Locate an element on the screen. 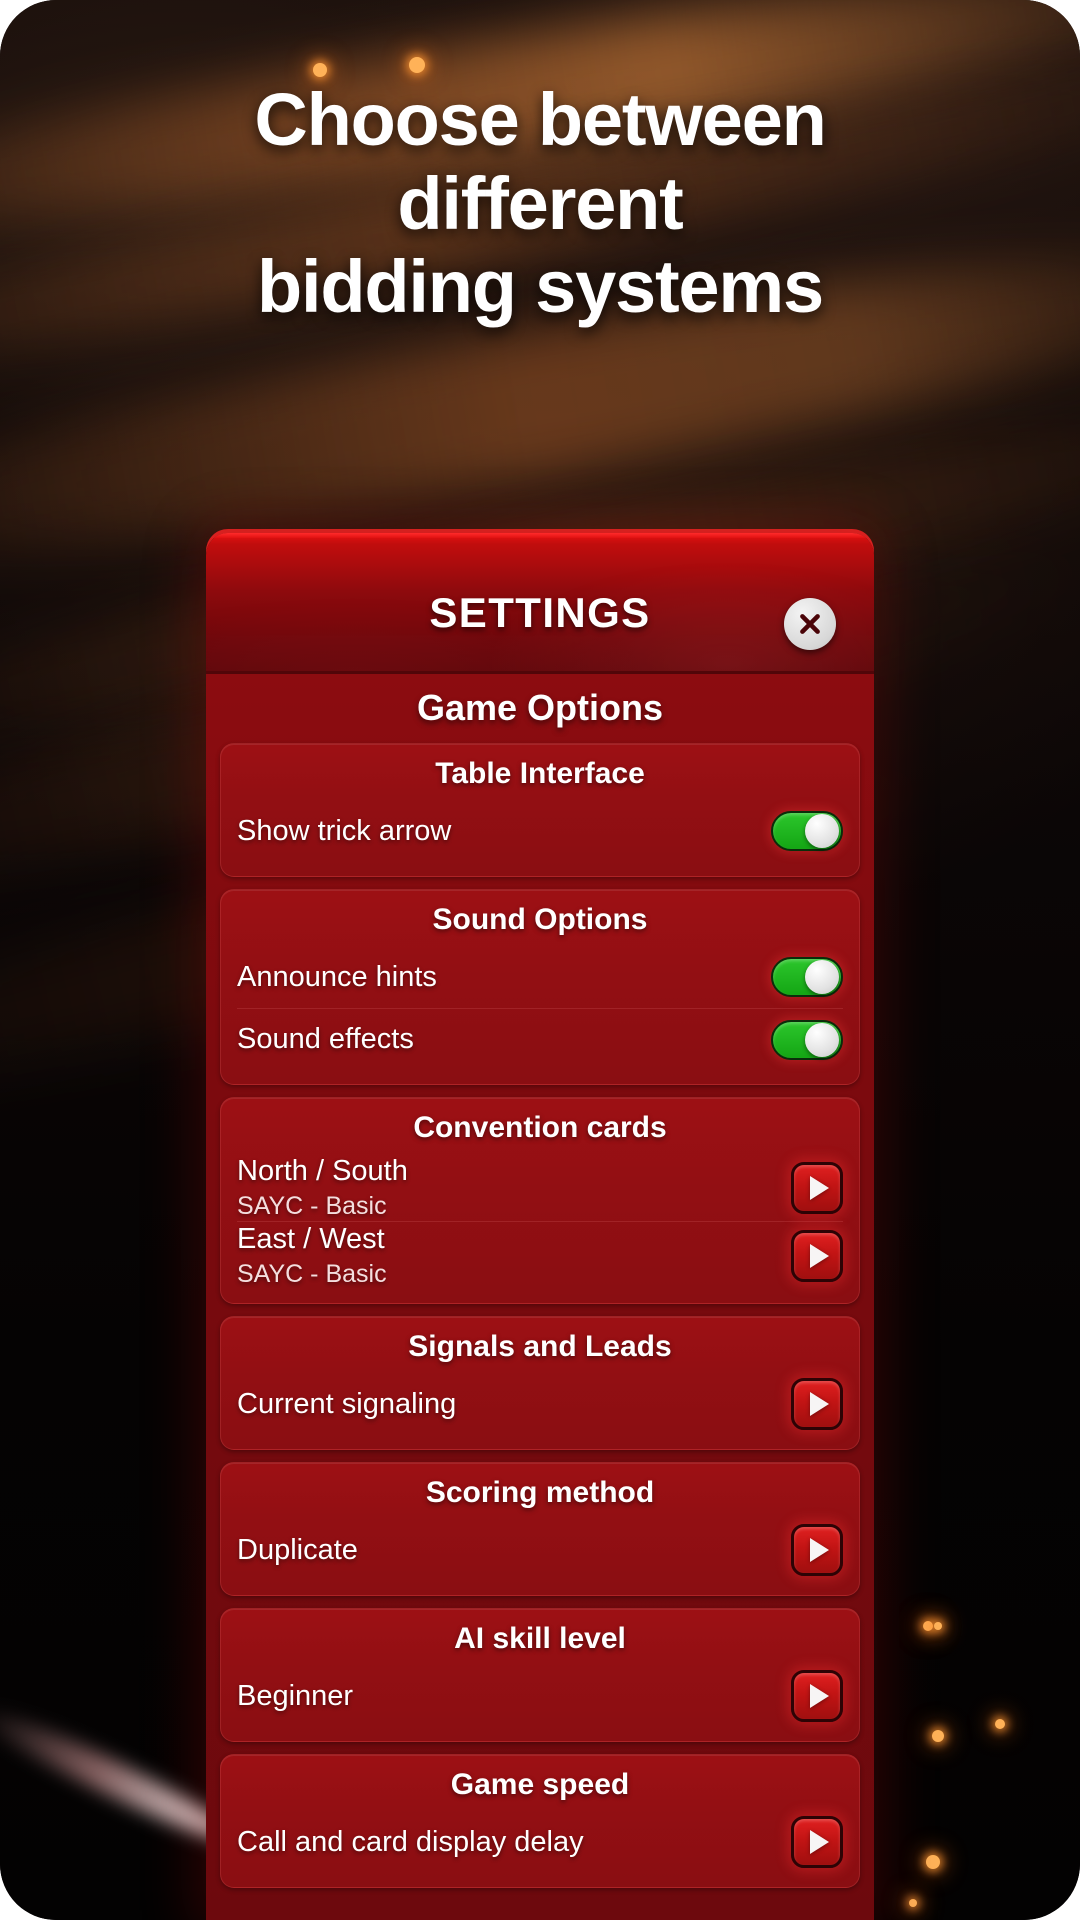  settings-row: Sound effects is located at coordinates (540, 1039).